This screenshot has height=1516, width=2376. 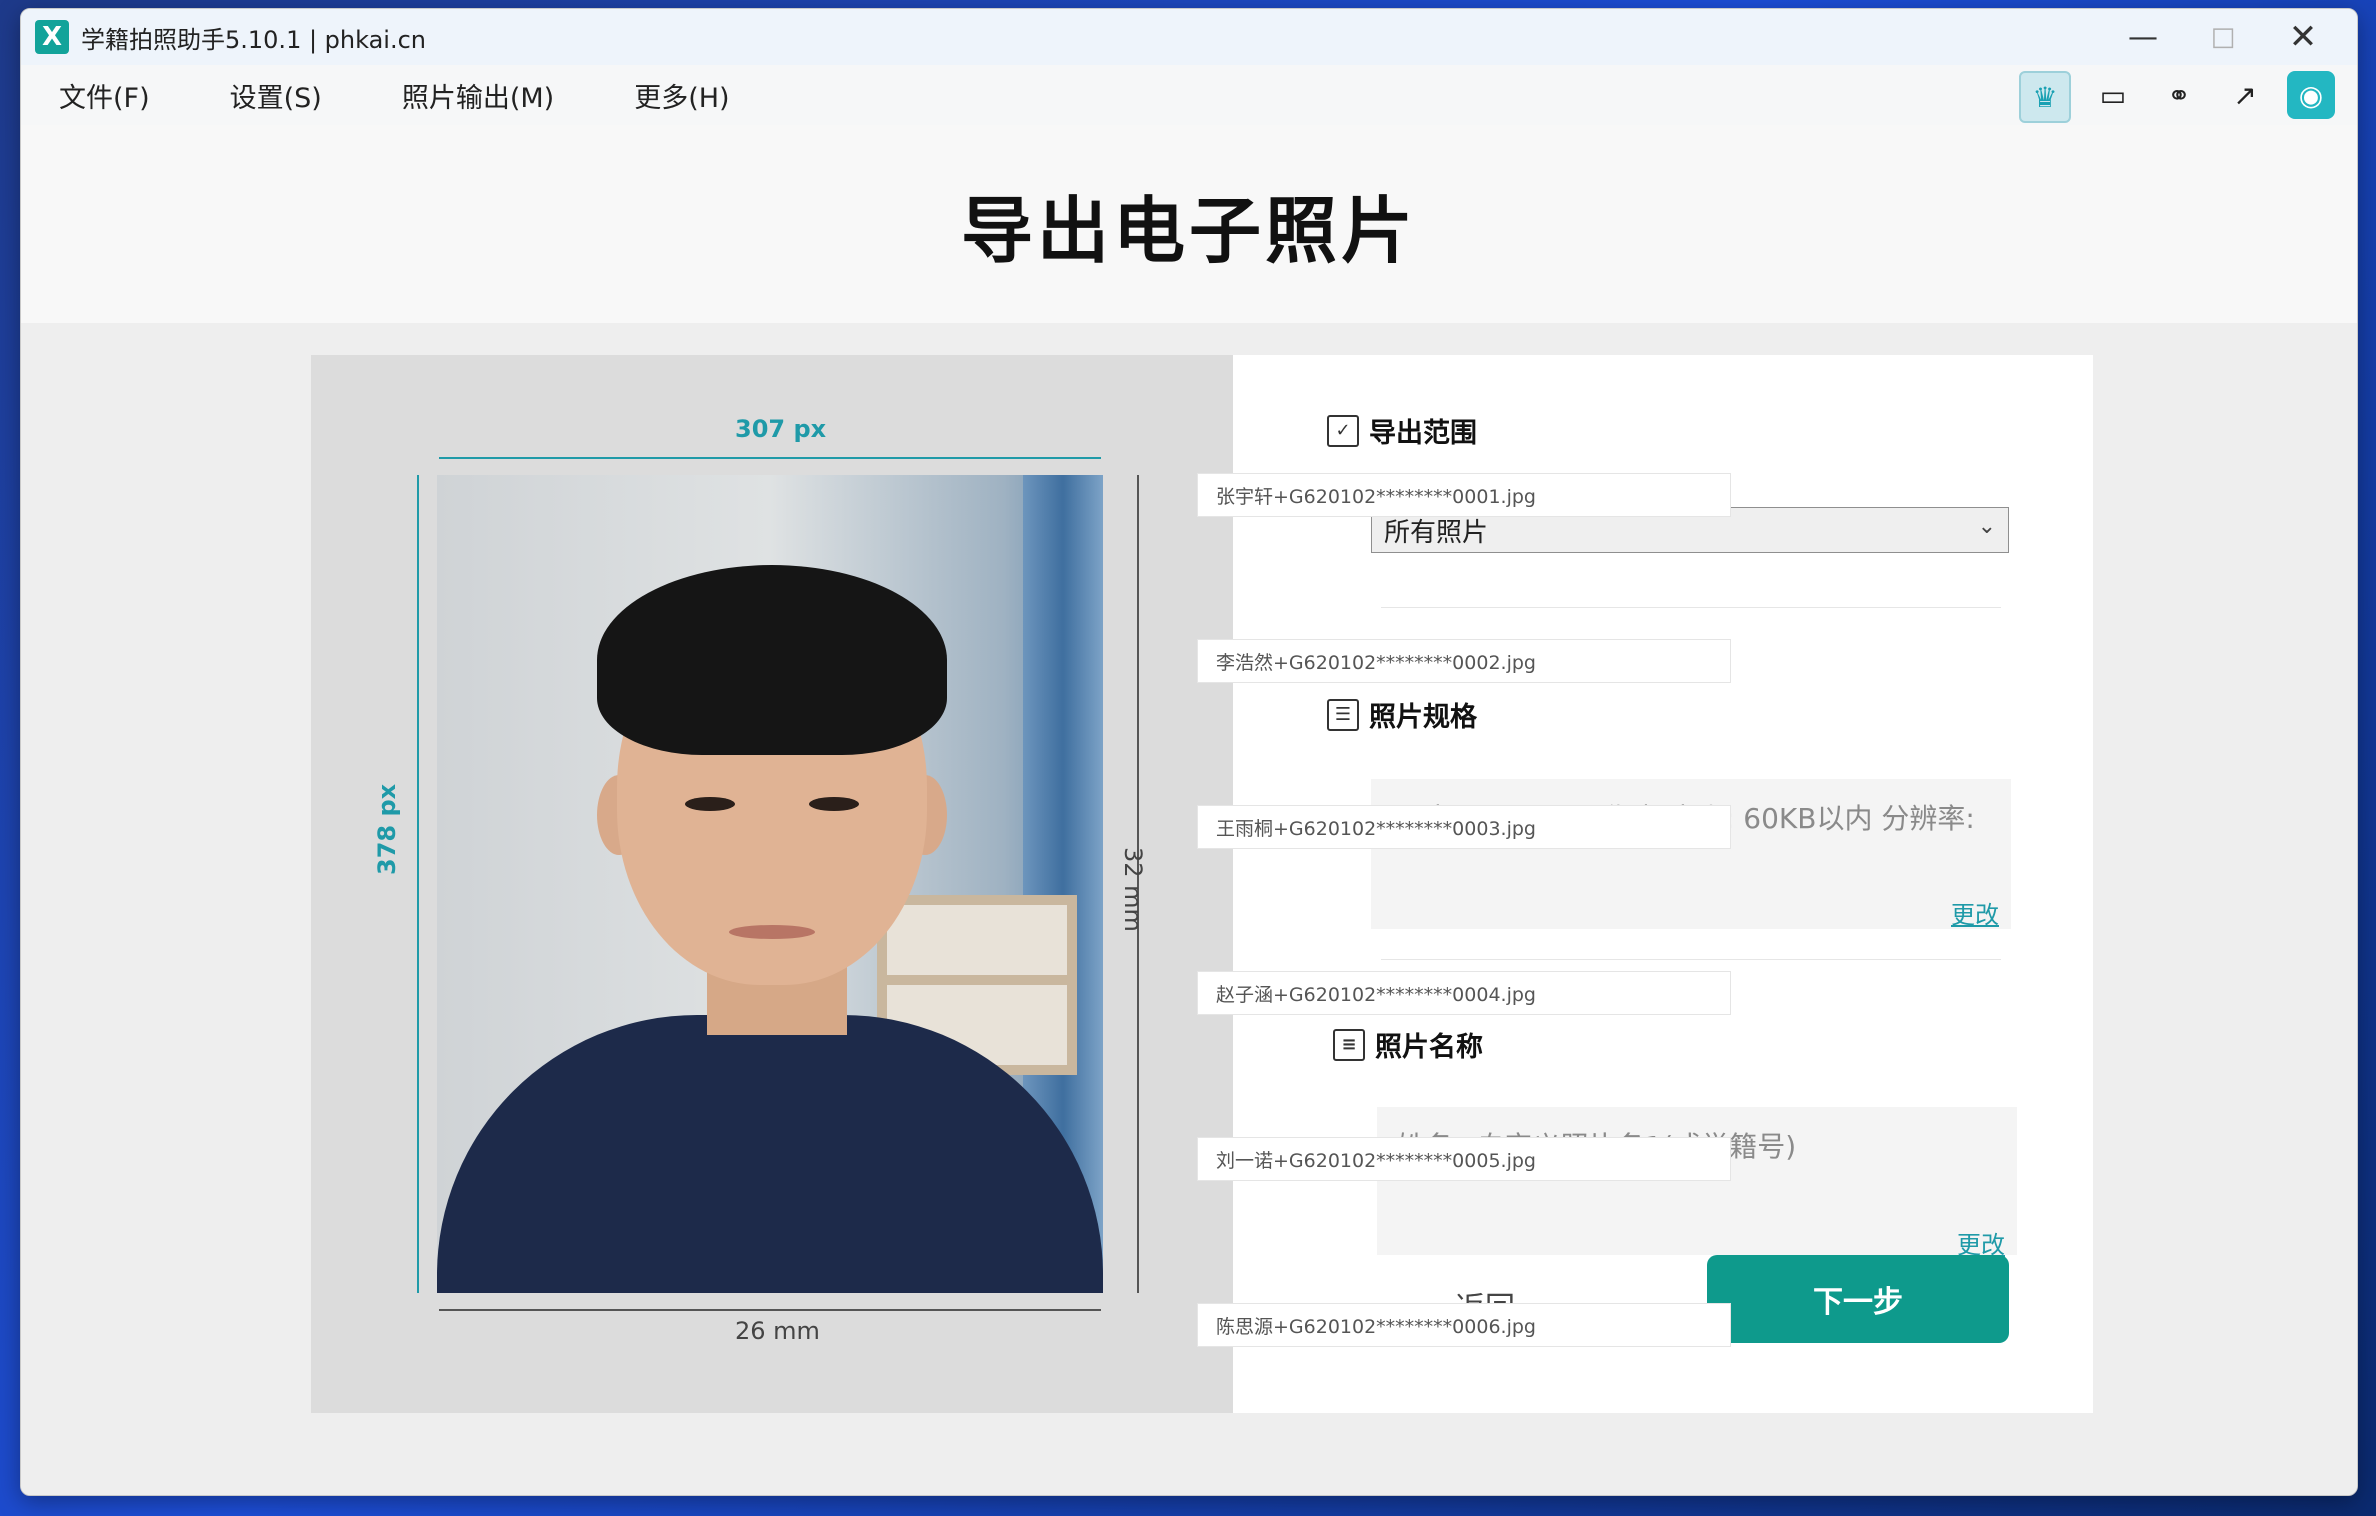 What do you see at coordinates (977, 980) in the screenshot?
I see `photo-shelf-board` at bounding box center [977, 980].